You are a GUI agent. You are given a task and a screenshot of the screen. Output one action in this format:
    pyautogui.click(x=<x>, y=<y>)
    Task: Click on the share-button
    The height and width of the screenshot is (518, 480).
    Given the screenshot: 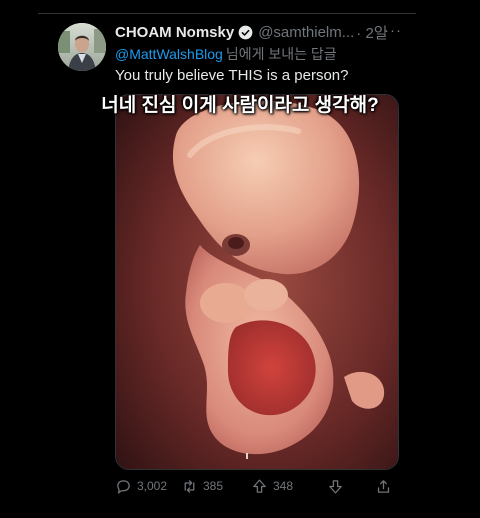 What is the action you would take?
    pyautogui.click(x=383, y=486)
    